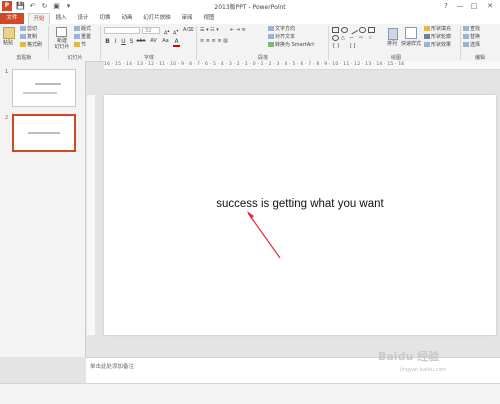 Image resolution: width=500 pixels, height=404 pixels. Describe the element at coordinates (437, 37) in the screenshot. I see `shape-outline-button: 形状轮廓` at that location.